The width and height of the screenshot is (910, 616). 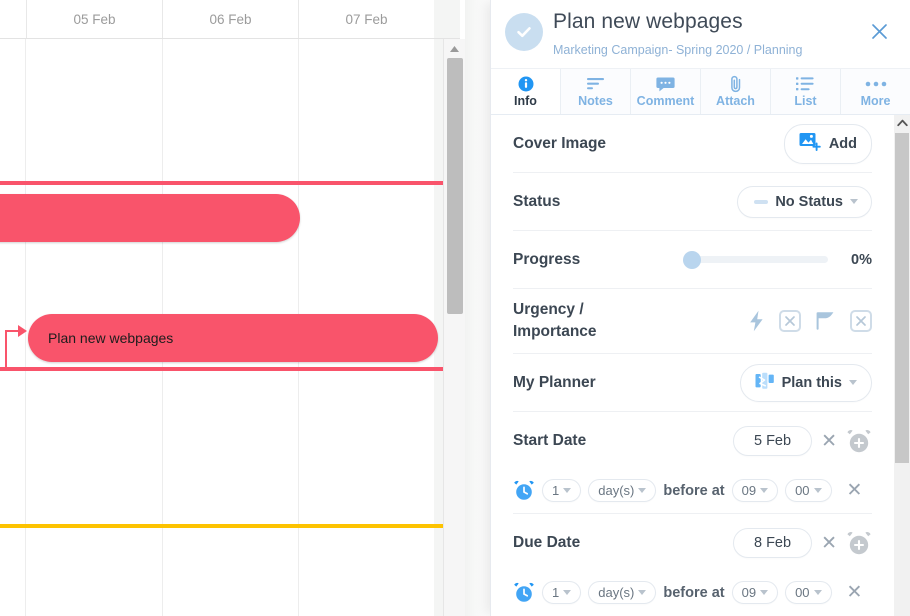 I want to click on row-status: Status No Status, so click(x=692, y=202).